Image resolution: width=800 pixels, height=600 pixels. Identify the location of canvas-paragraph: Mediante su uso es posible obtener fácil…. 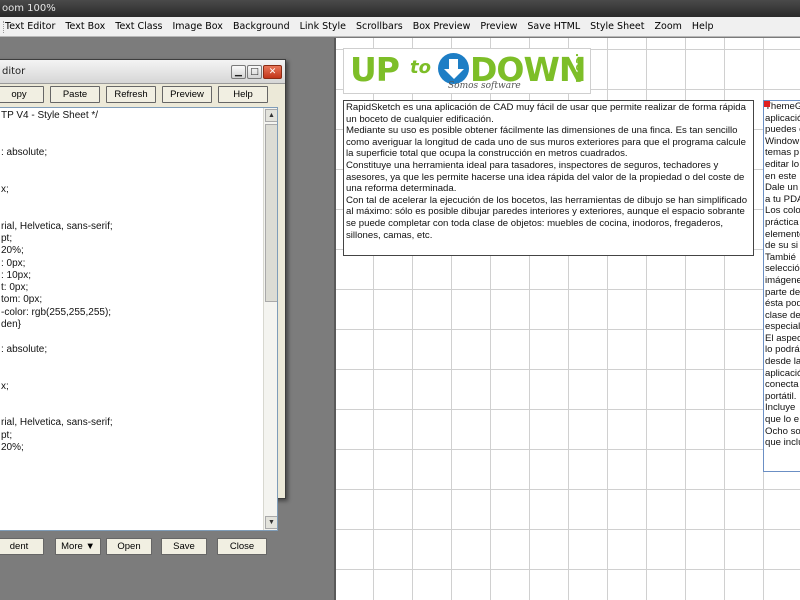
(546, 142).